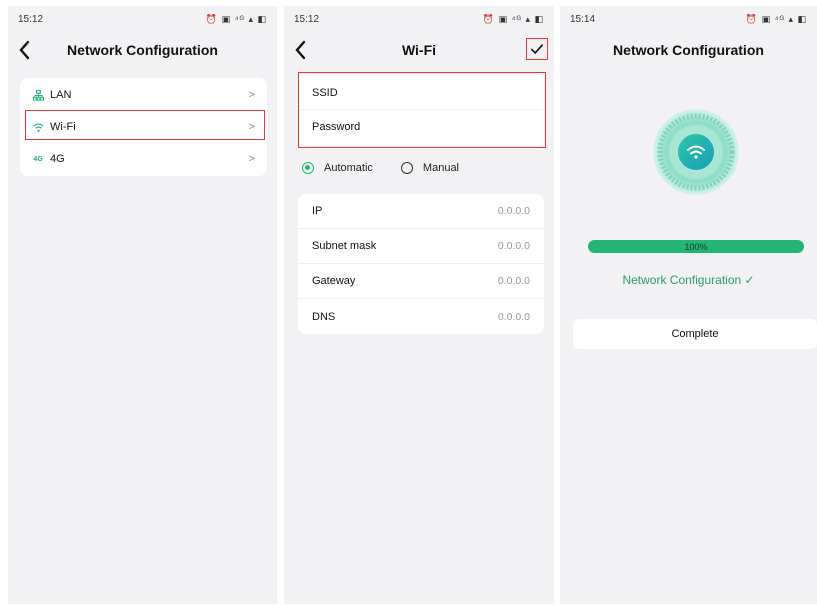 The image size is (817, 606). I want to click on progress-bar: 100%, so click(696, 246).